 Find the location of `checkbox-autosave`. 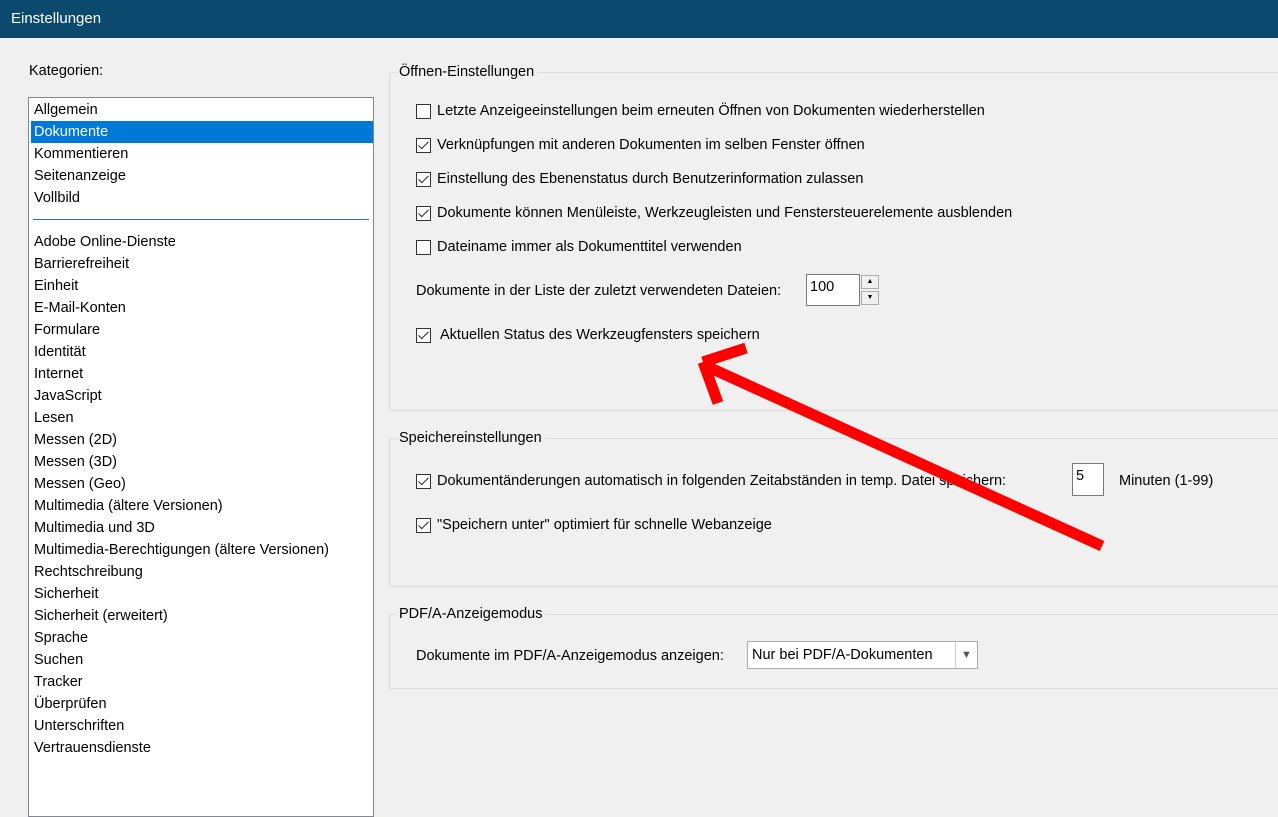

checkbox-autosave is located at coordinates (423, 481).